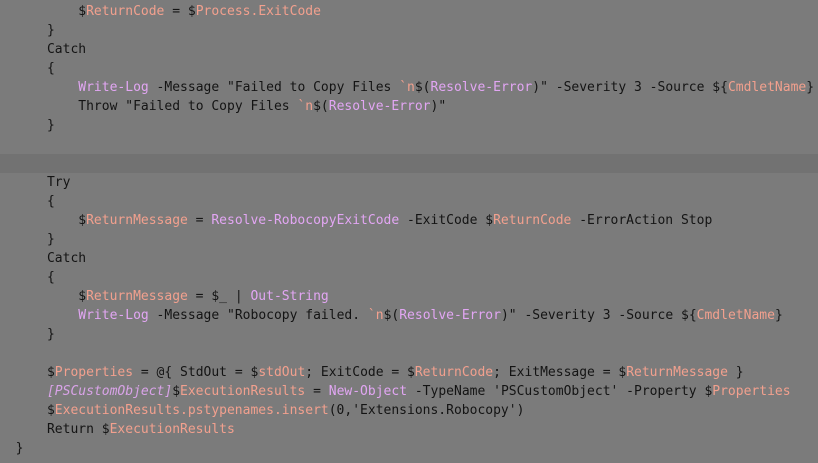  What do you see at coordinates (340, 410) in the screenshot?
I see `code-token: (0,` at bounding box center [340, 410].